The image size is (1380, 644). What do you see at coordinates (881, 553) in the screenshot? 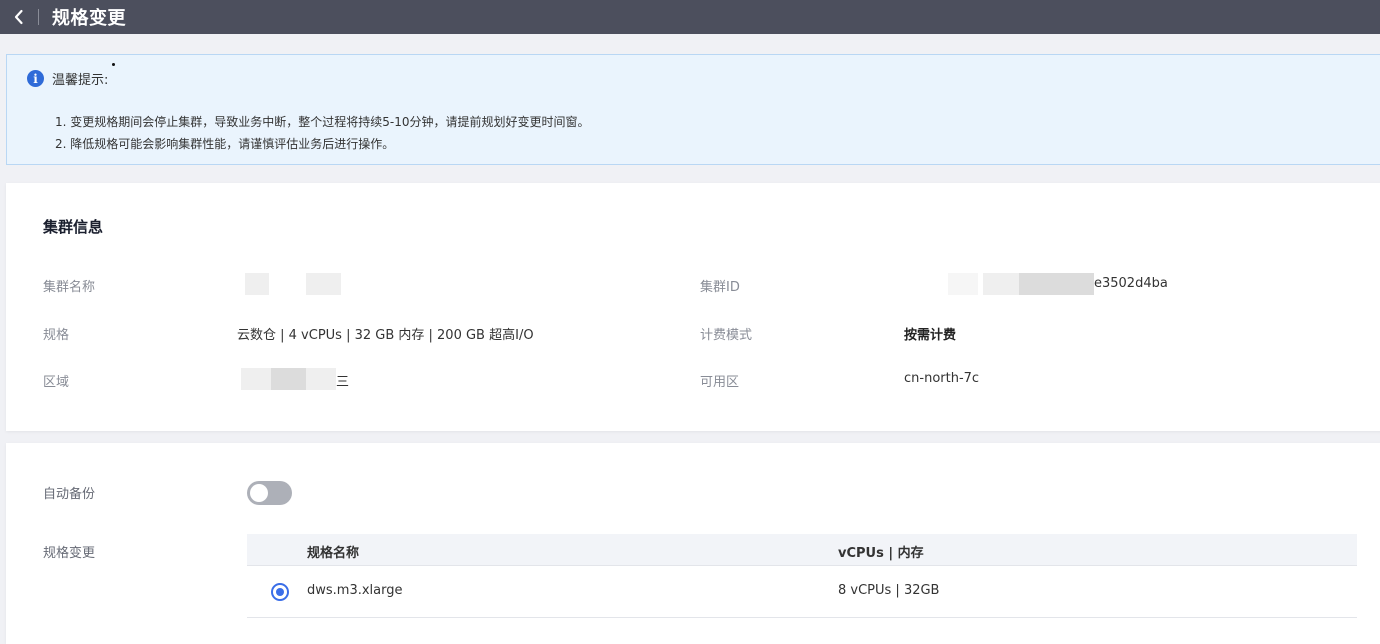
I see `column-header-vcpus-memory: vCPUs | 内存` at bounding box center [881, 553].